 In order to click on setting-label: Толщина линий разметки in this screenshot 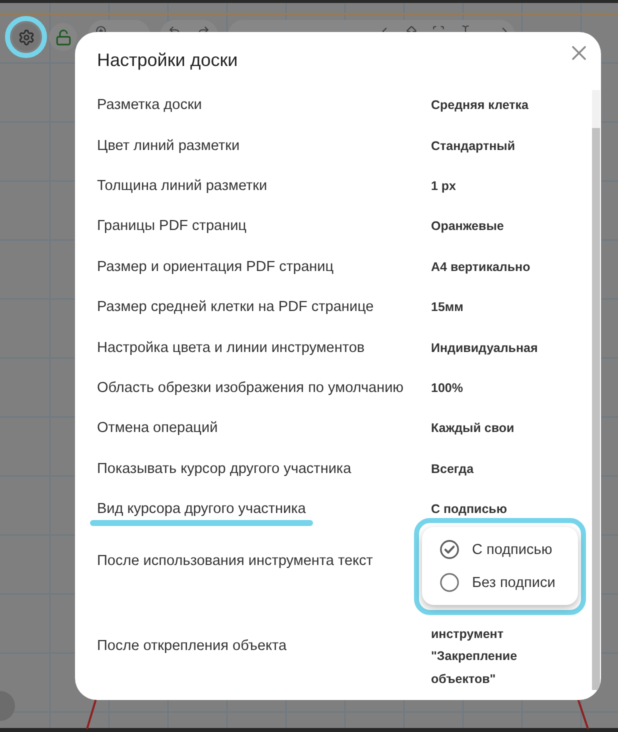, I will do `click(182, 186)`.